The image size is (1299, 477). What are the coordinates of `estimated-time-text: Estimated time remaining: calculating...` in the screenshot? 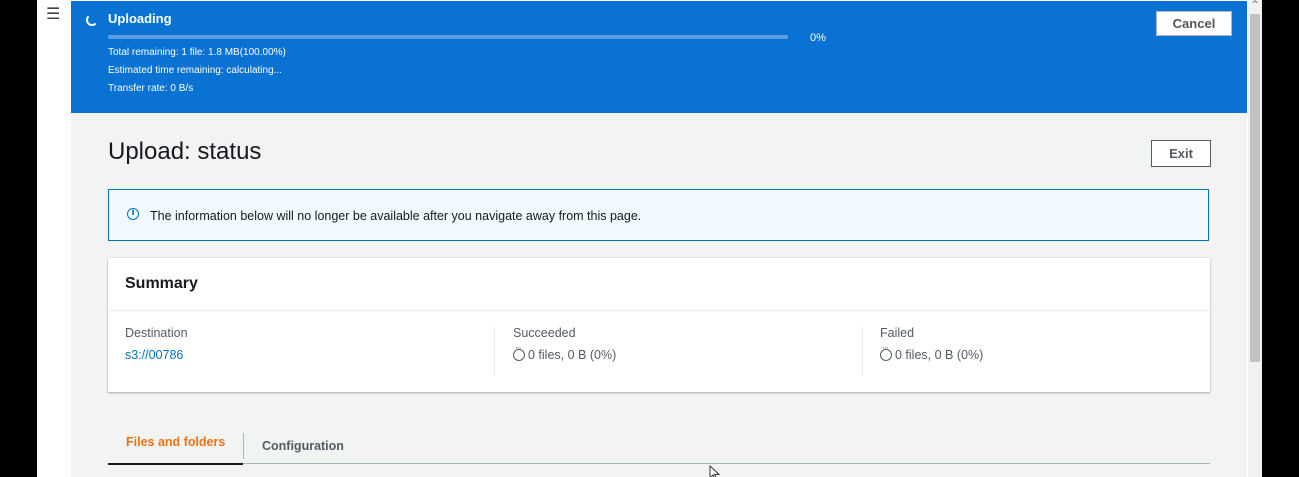 It's located at (195, 70).